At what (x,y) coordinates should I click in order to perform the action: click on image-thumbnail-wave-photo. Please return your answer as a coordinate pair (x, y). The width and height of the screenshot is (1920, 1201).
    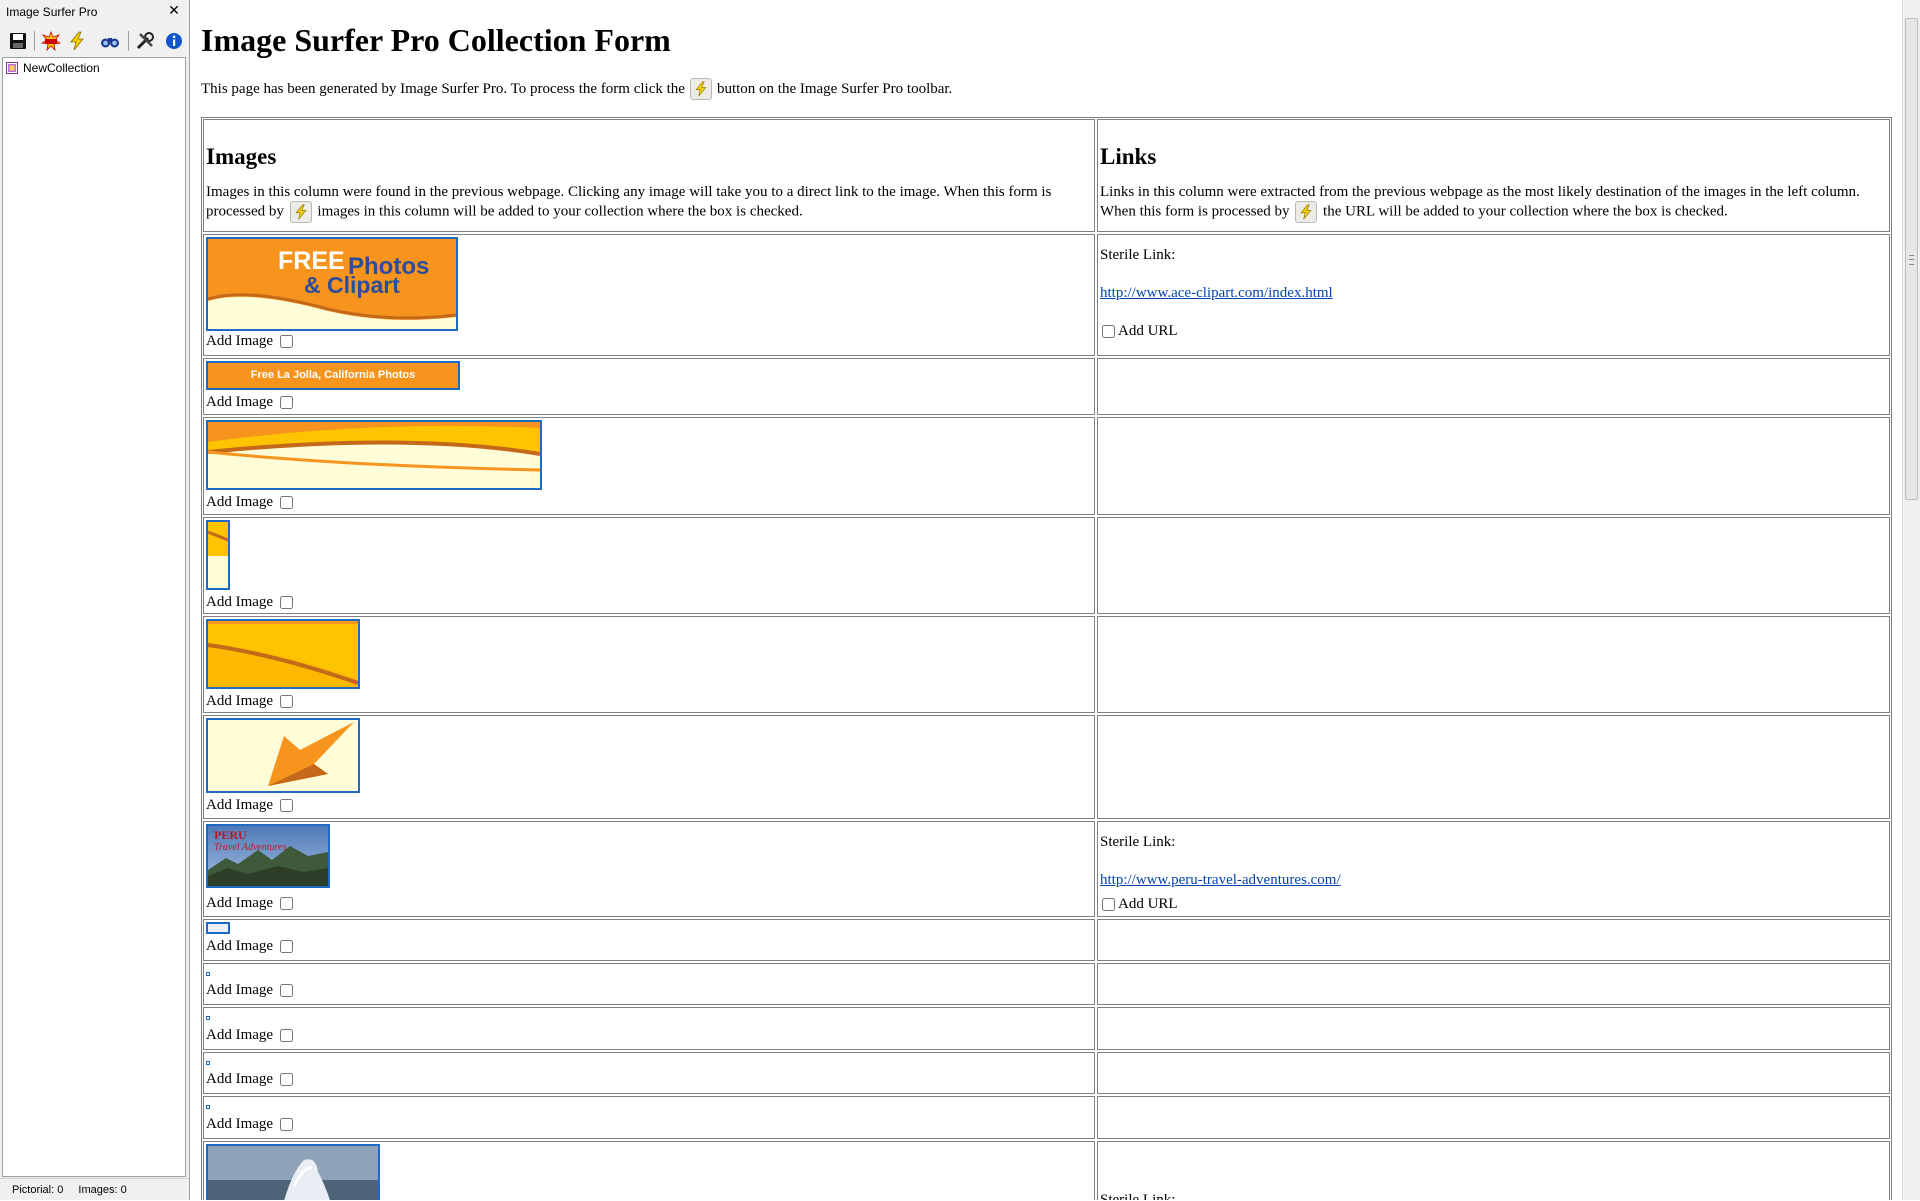
    Looking at the image, I should click on (293, 1172).